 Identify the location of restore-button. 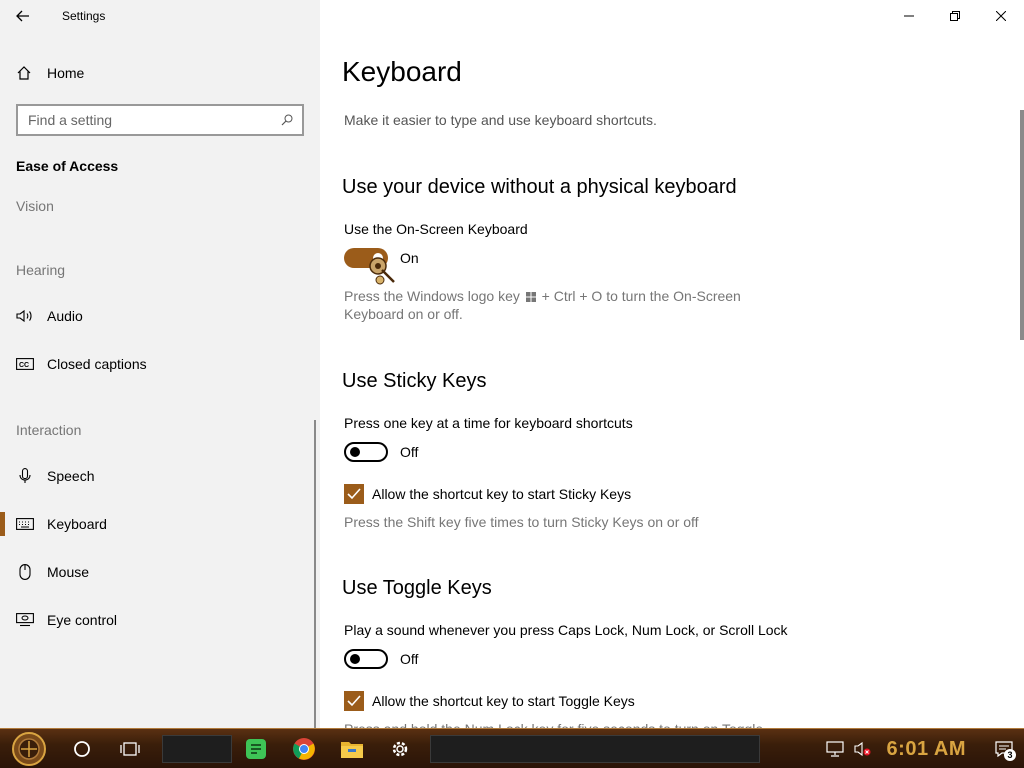
(955, 16).